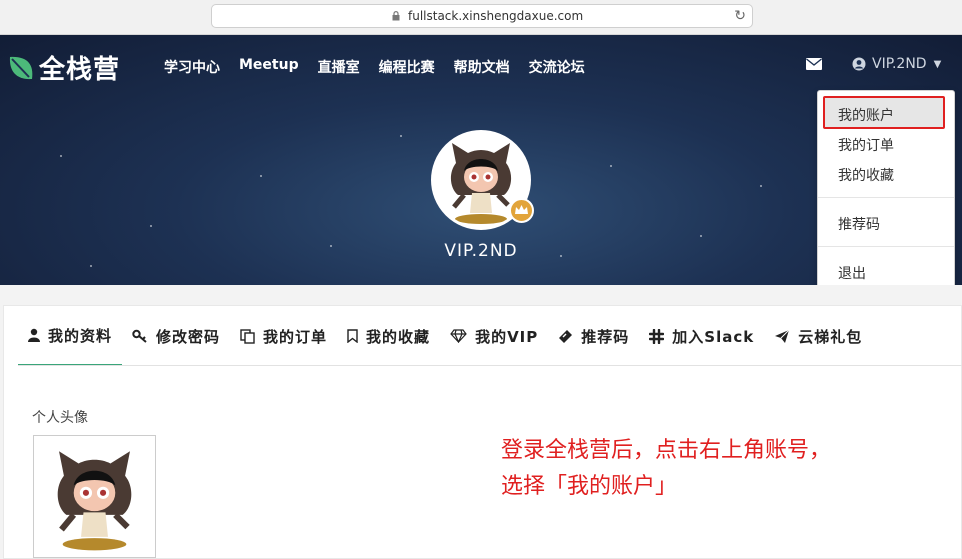  Describe the element at coordinates (94, 501) in the screenshot. I see `octocat-avatar-image` at that location.